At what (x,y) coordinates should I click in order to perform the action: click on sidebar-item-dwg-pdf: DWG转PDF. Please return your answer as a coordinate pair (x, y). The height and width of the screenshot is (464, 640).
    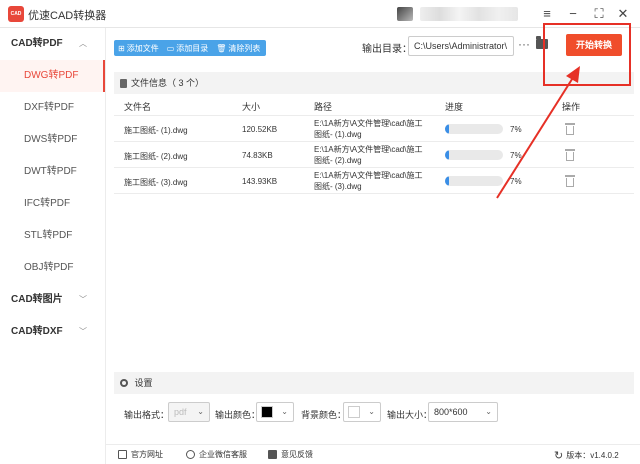
    Looking at the image, I should click on (52, 76).